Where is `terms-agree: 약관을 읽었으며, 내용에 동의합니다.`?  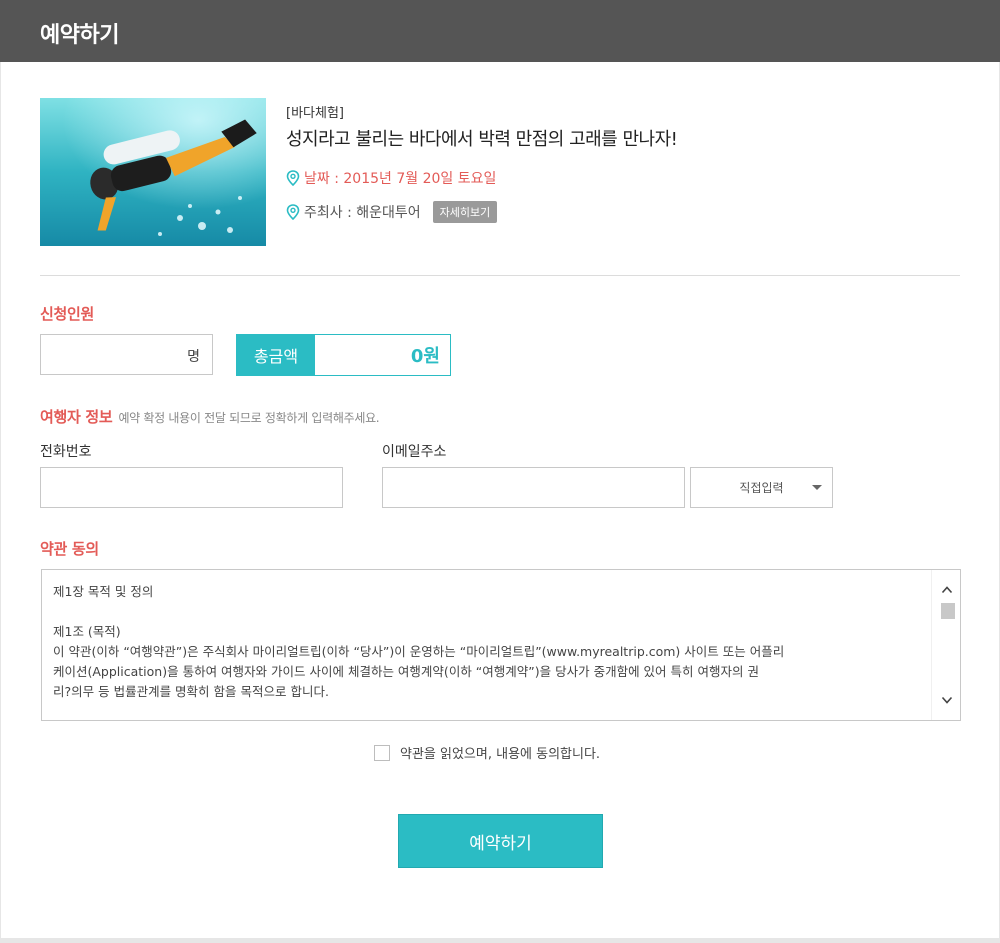
terms-agree: 약관을 읽었으며, 내용에 동의합니다. is located at coordinates (487, 752).